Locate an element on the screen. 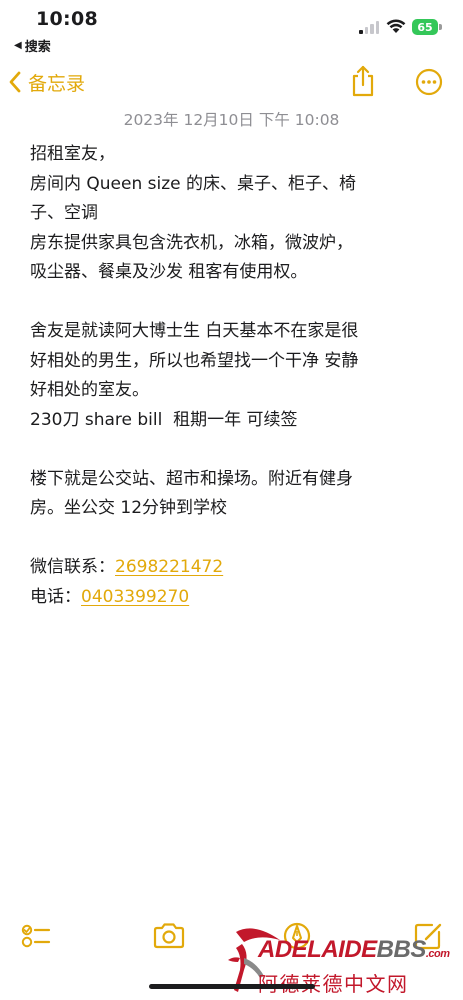 This screenshot has width=463, height=1000. note-line: 230刀 share bill 租期一年 可续签 is located at coordinates (164, 419).